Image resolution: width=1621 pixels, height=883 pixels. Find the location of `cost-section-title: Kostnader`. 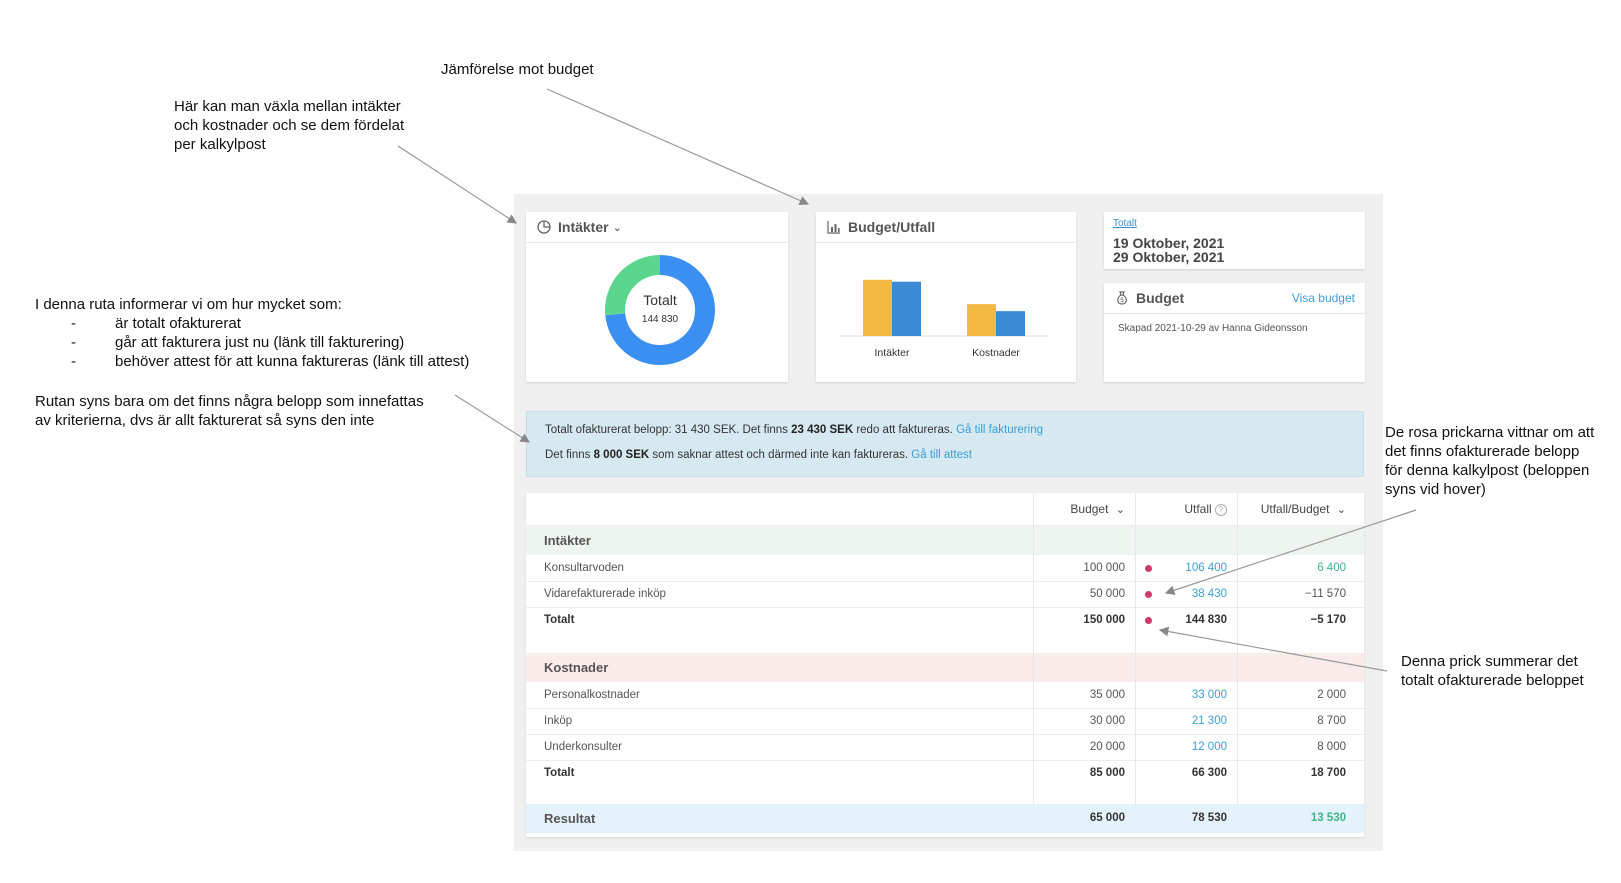

cost-section-title: Kostnader is located at coordinates (576, 667).